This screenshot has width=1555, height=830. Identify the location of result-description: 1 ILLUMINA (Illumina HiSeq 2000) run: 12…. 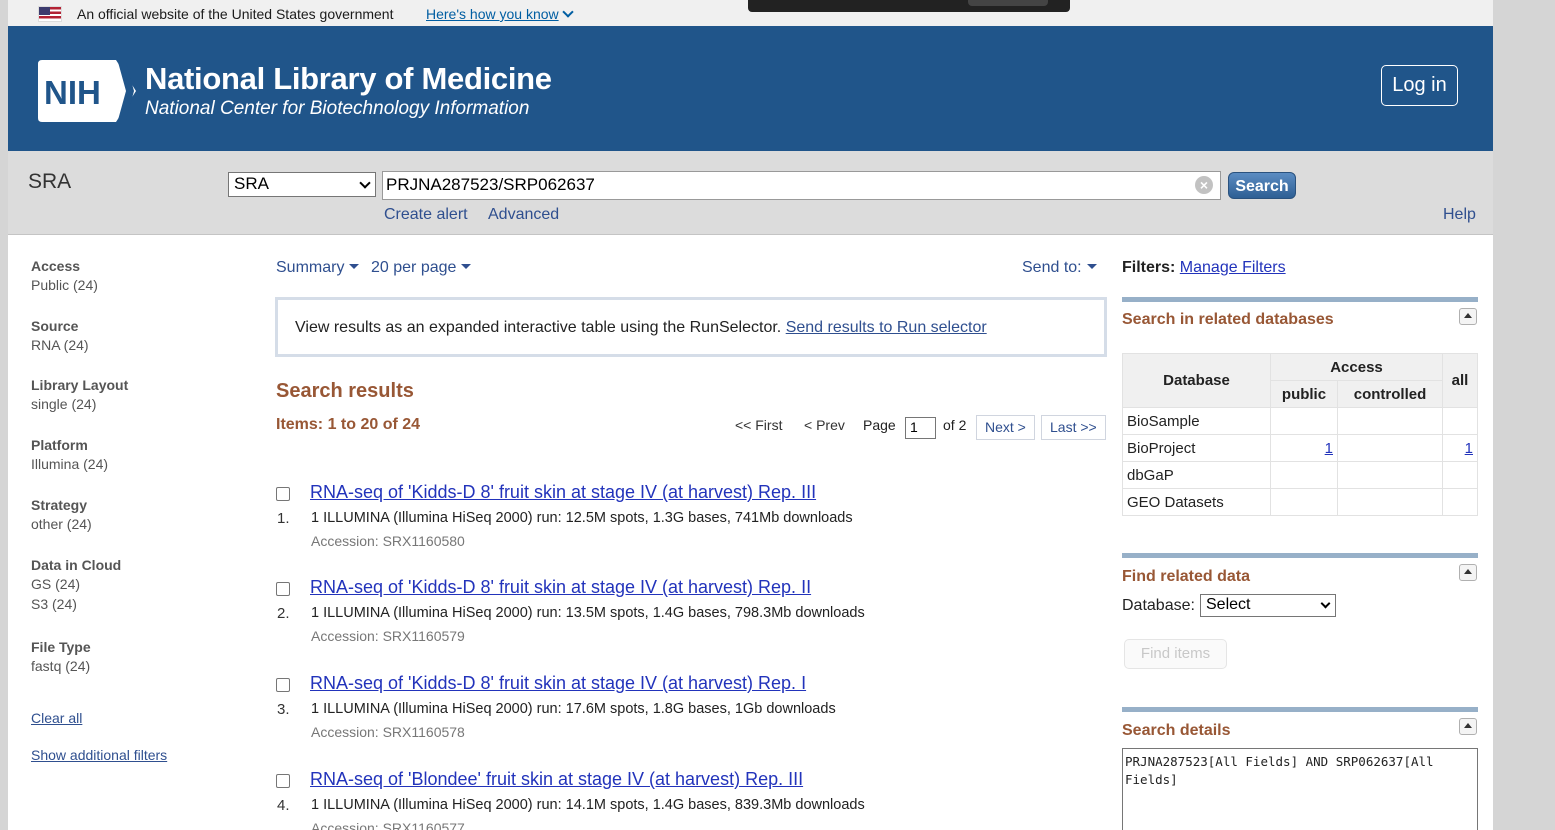
(582, 518).